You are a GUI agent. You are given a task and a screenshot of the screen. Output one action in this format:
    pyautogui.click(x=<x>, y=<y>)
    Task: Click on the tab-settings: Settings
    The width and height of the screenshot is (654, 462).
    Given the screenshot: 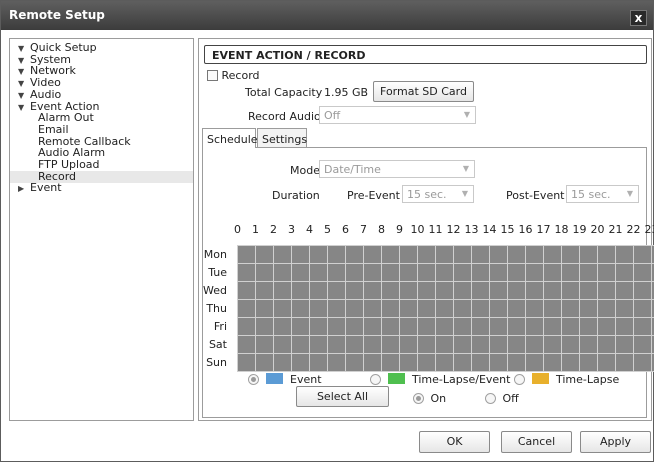 What is the action you would take?
    pyautogui.click(x=282, y=138)
    